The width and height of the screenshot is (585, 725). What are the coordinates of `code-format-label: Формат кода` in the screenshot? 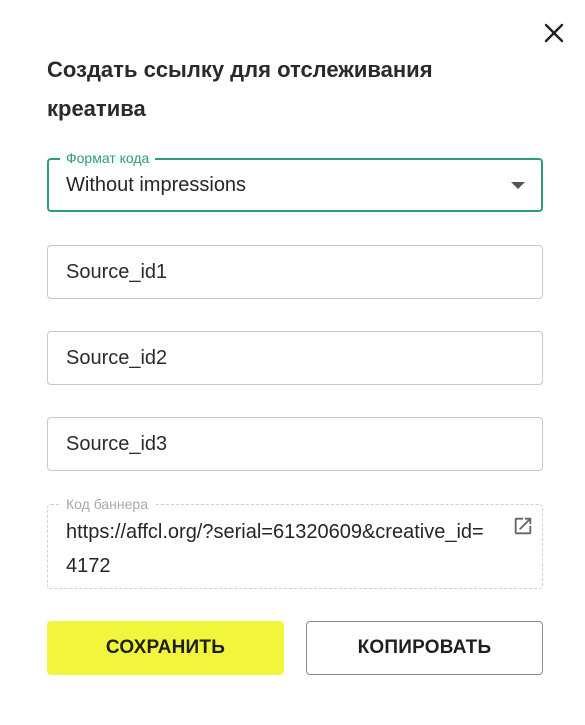 It's located at (108, 158).